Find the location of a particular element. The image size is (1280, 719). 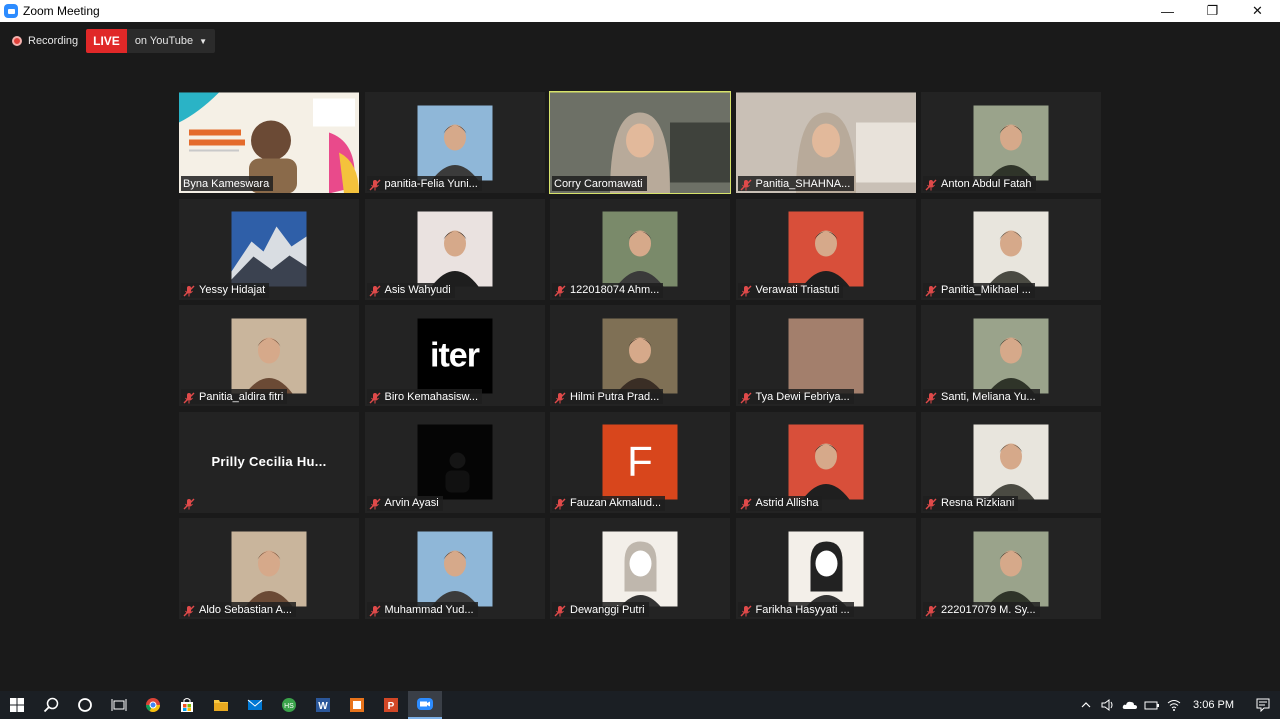

mountain-image is located at coordinates (269, 249).